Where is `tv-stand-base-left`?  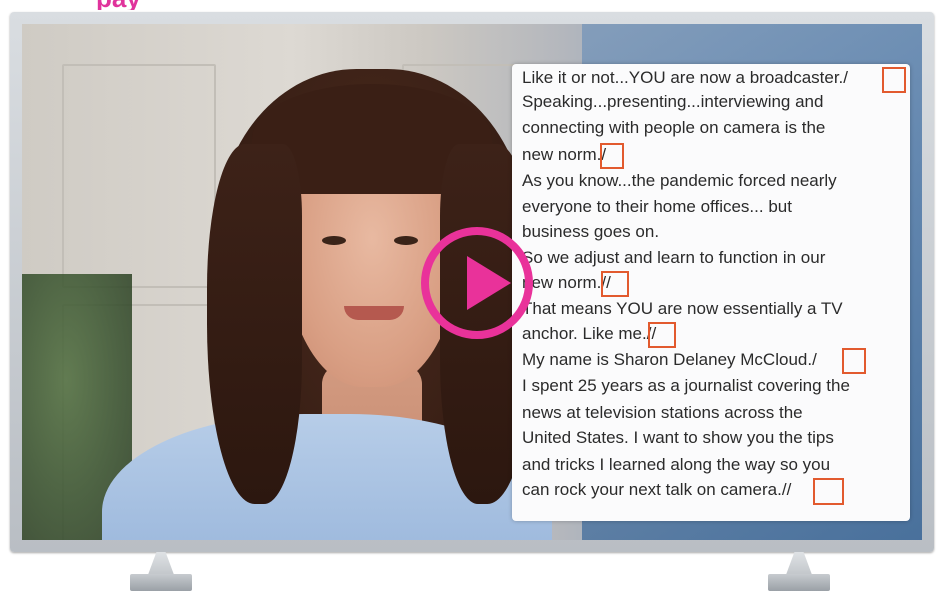 tv-stand-base-left is located at coordinates (161, 582).